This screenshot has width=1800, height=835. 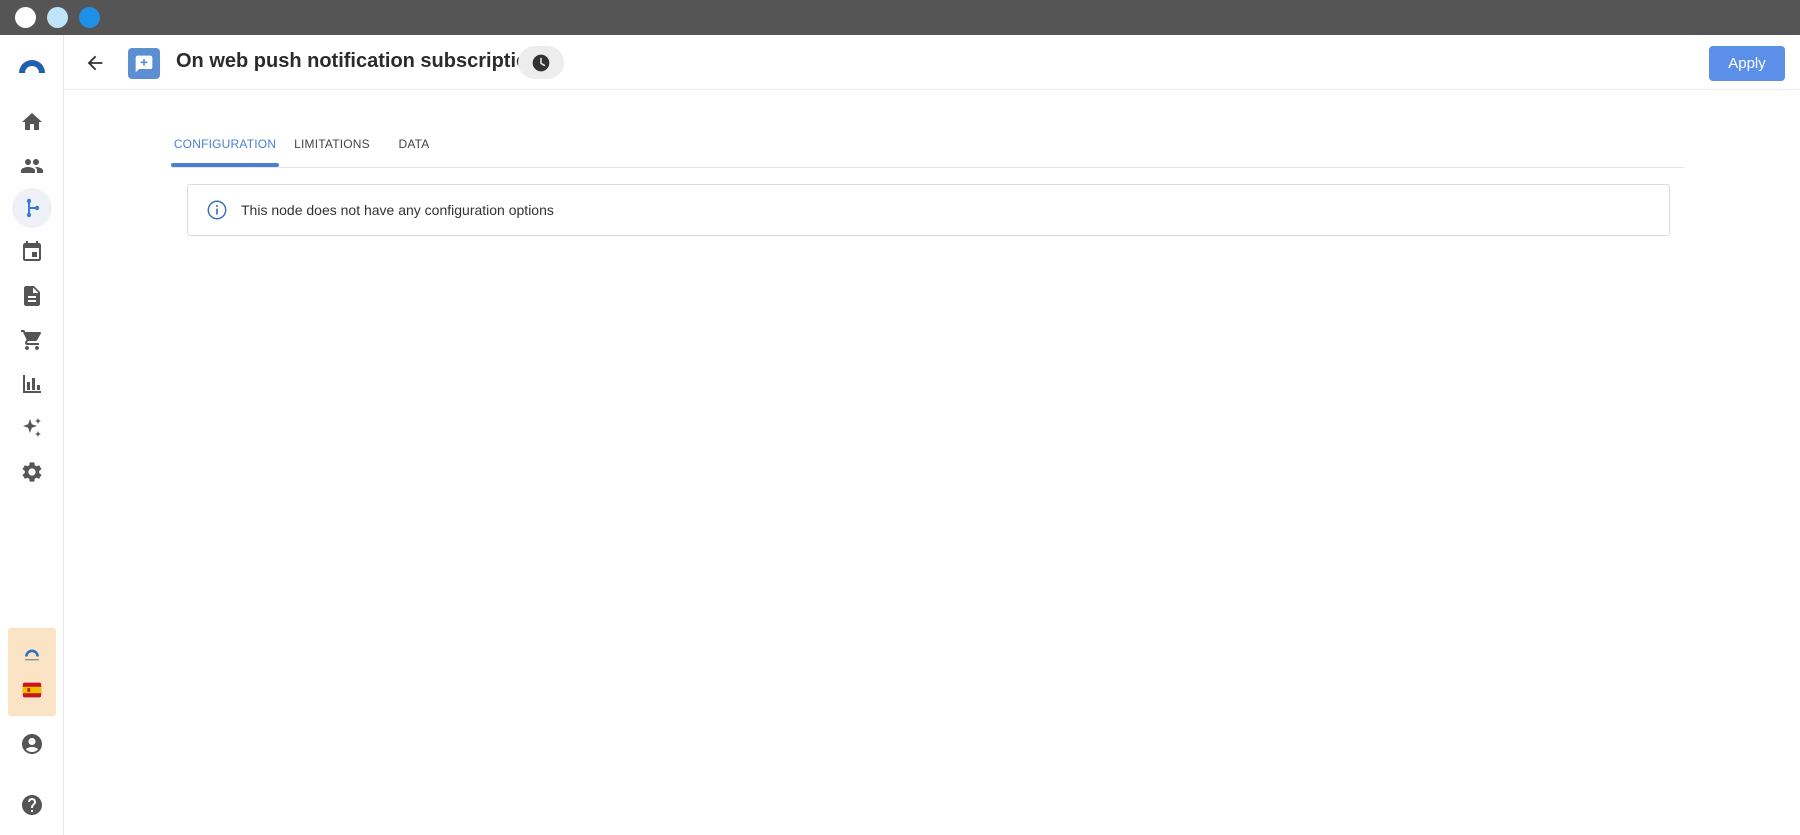 I want to click on node-type-badge, so click(x=144, y=63).